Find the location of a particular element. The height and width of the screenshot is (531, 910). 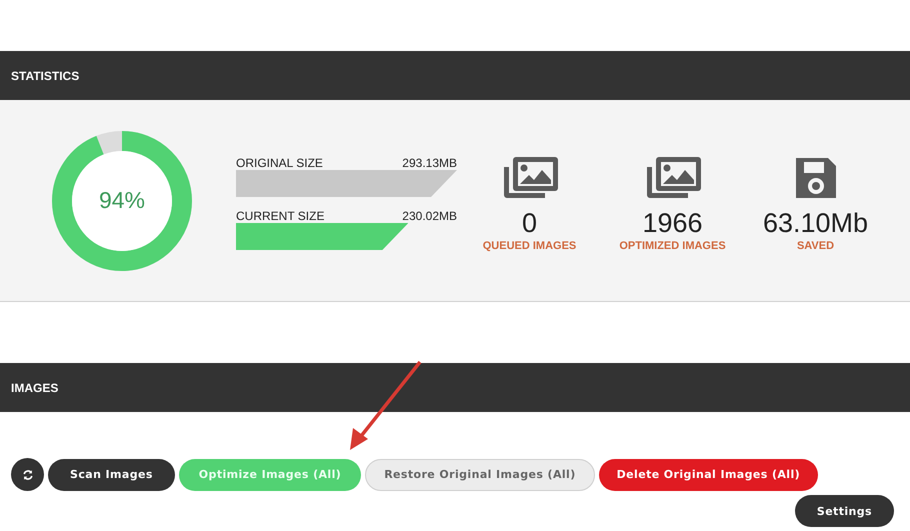

percent-label: 94% is located at coordinates (122, 200).